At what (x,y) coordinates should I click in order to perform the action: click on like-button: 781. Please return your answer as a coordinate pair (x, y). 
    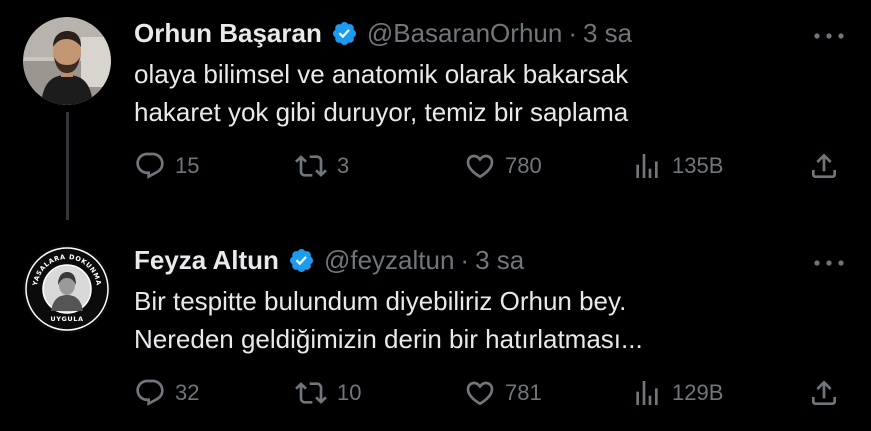
    Looking at the image, I should click on (503, 393).